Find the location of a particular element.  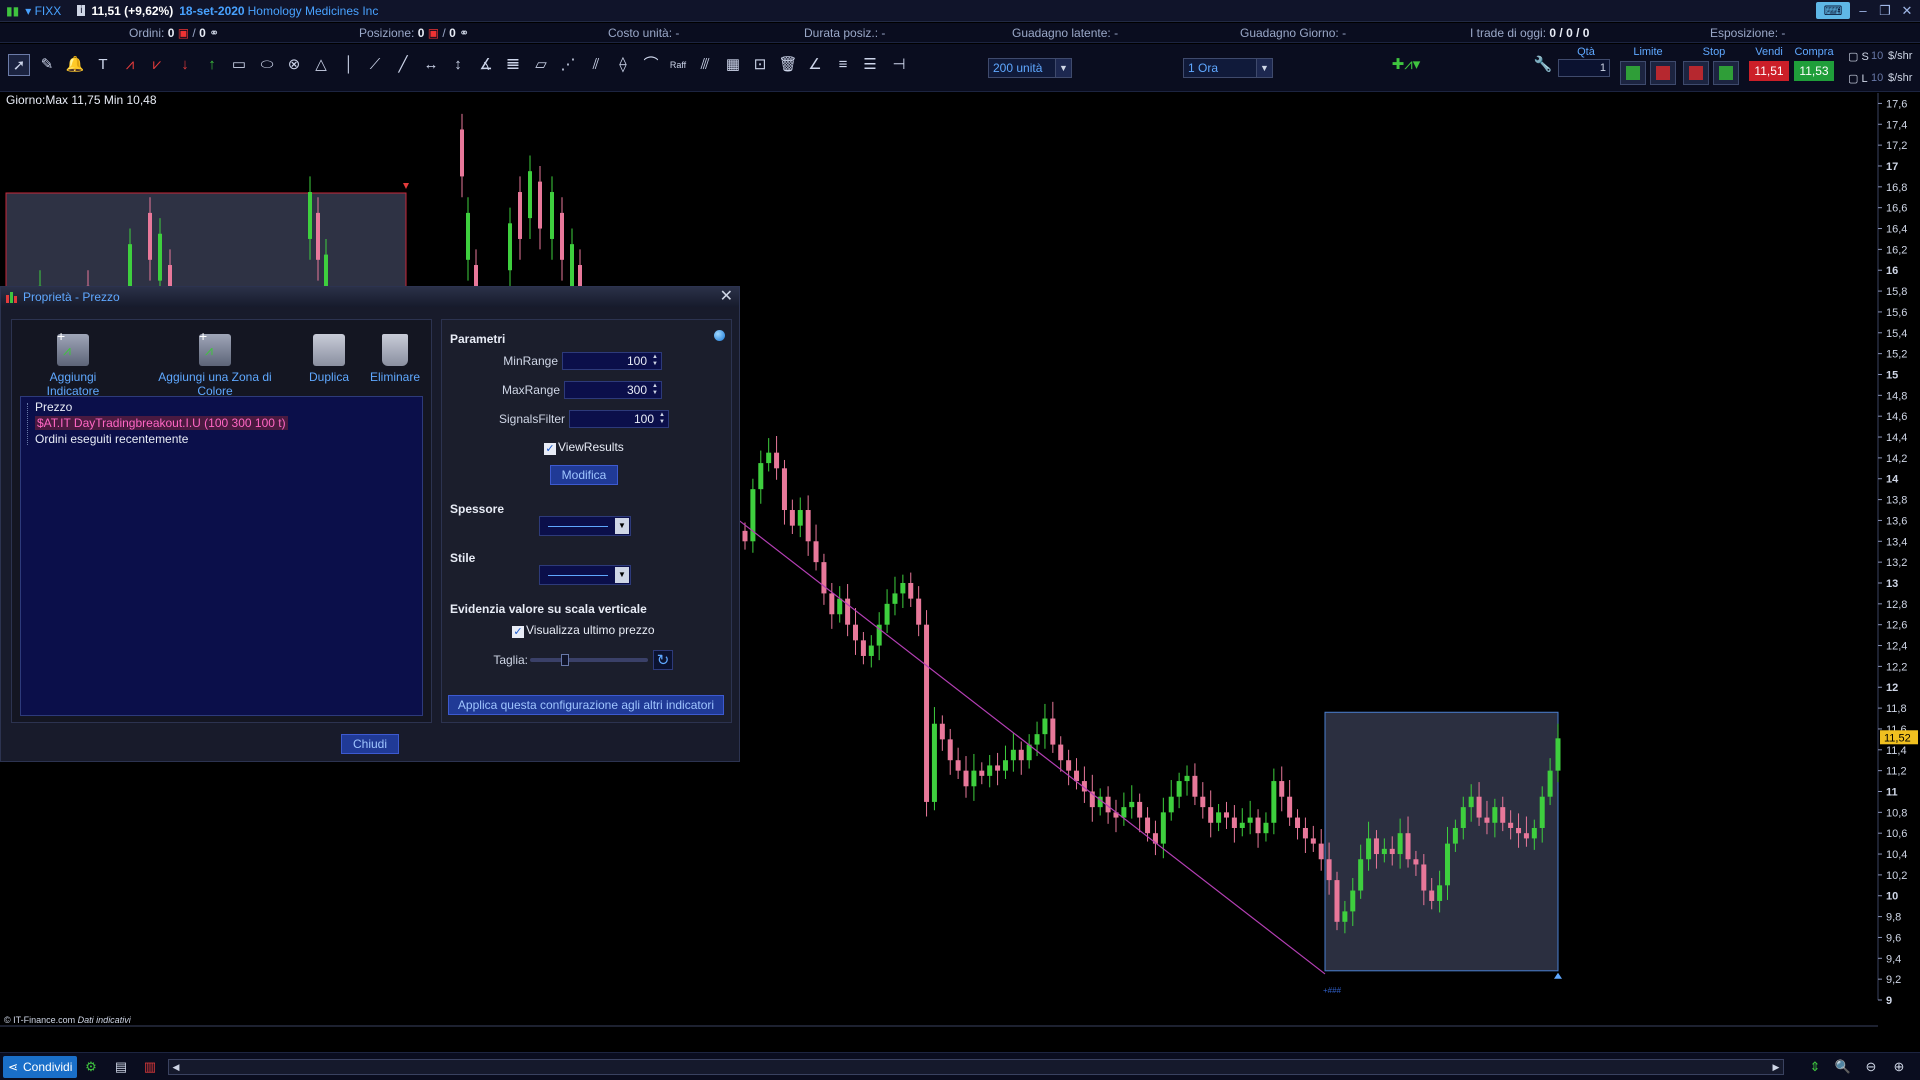

signals-filter-input: 100 ▲ ▼ is located at coordinates (619, 419).